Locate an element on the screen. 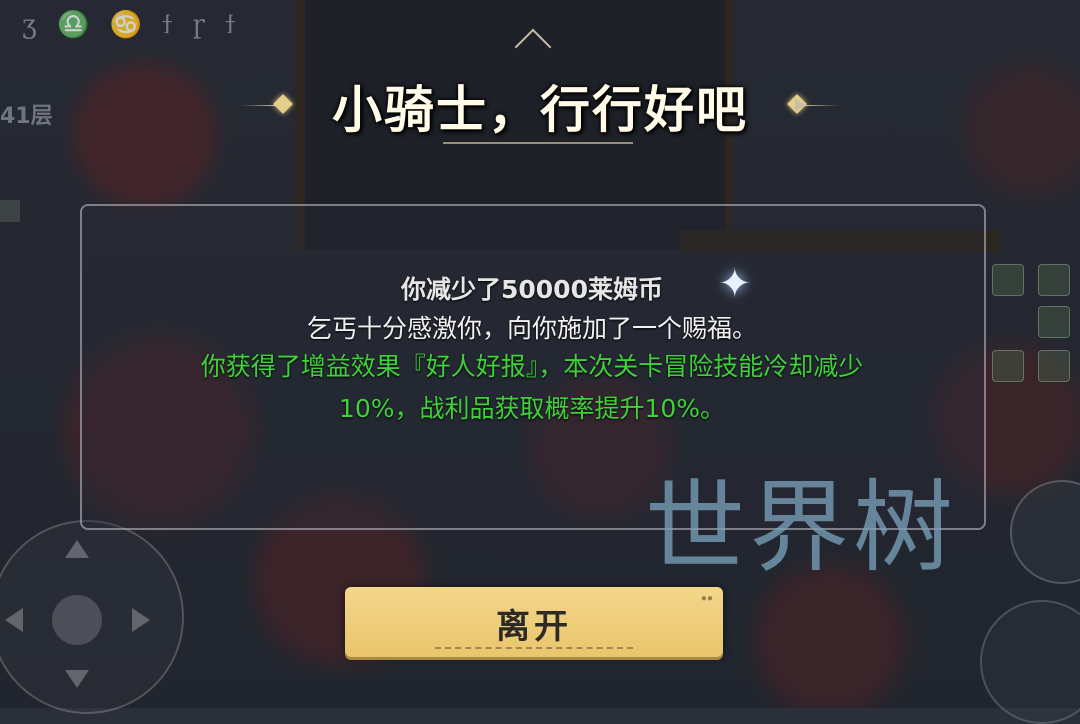  floor-label: 41层 is located at coordinates (26, 116).